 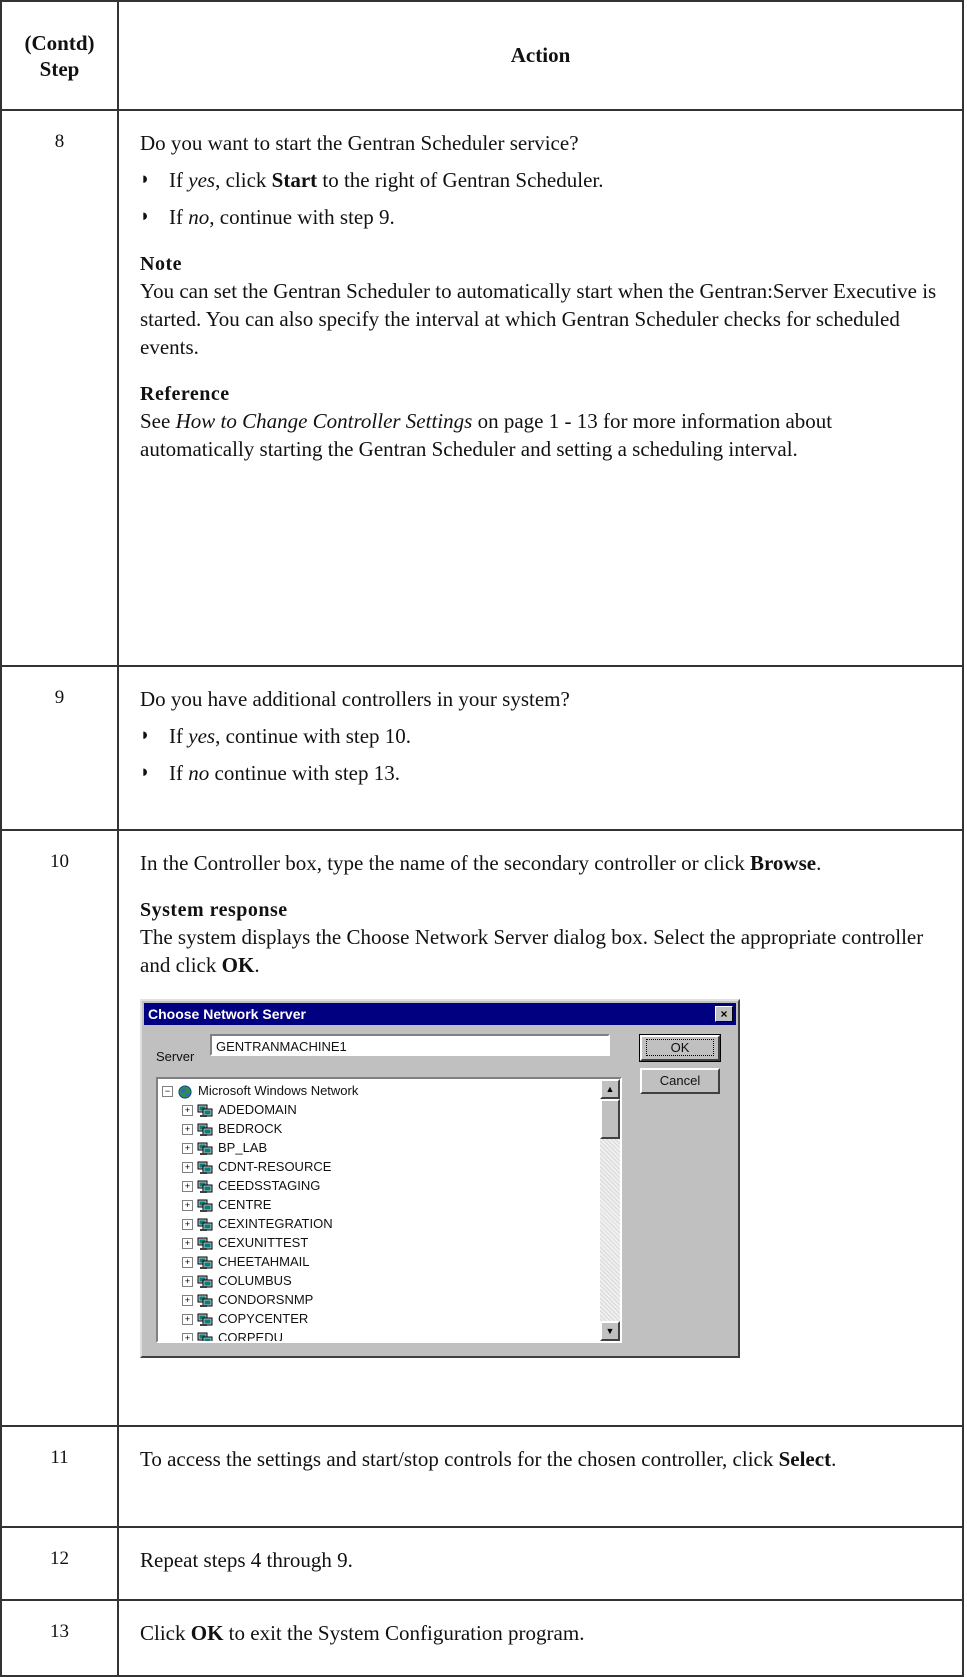 I want to click on step-number: 13, so click(x=59, y=1638).